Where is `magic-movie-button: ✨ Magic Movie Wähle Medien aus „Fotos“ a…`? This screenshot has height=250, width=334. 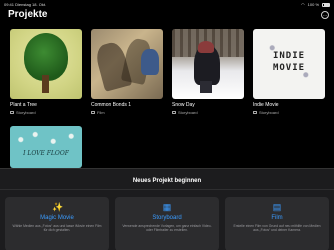 magic-movie-button: ✨ Magic Movie Wähle Medien aus „Fotos“ a… is located at coordinates (57, 223).